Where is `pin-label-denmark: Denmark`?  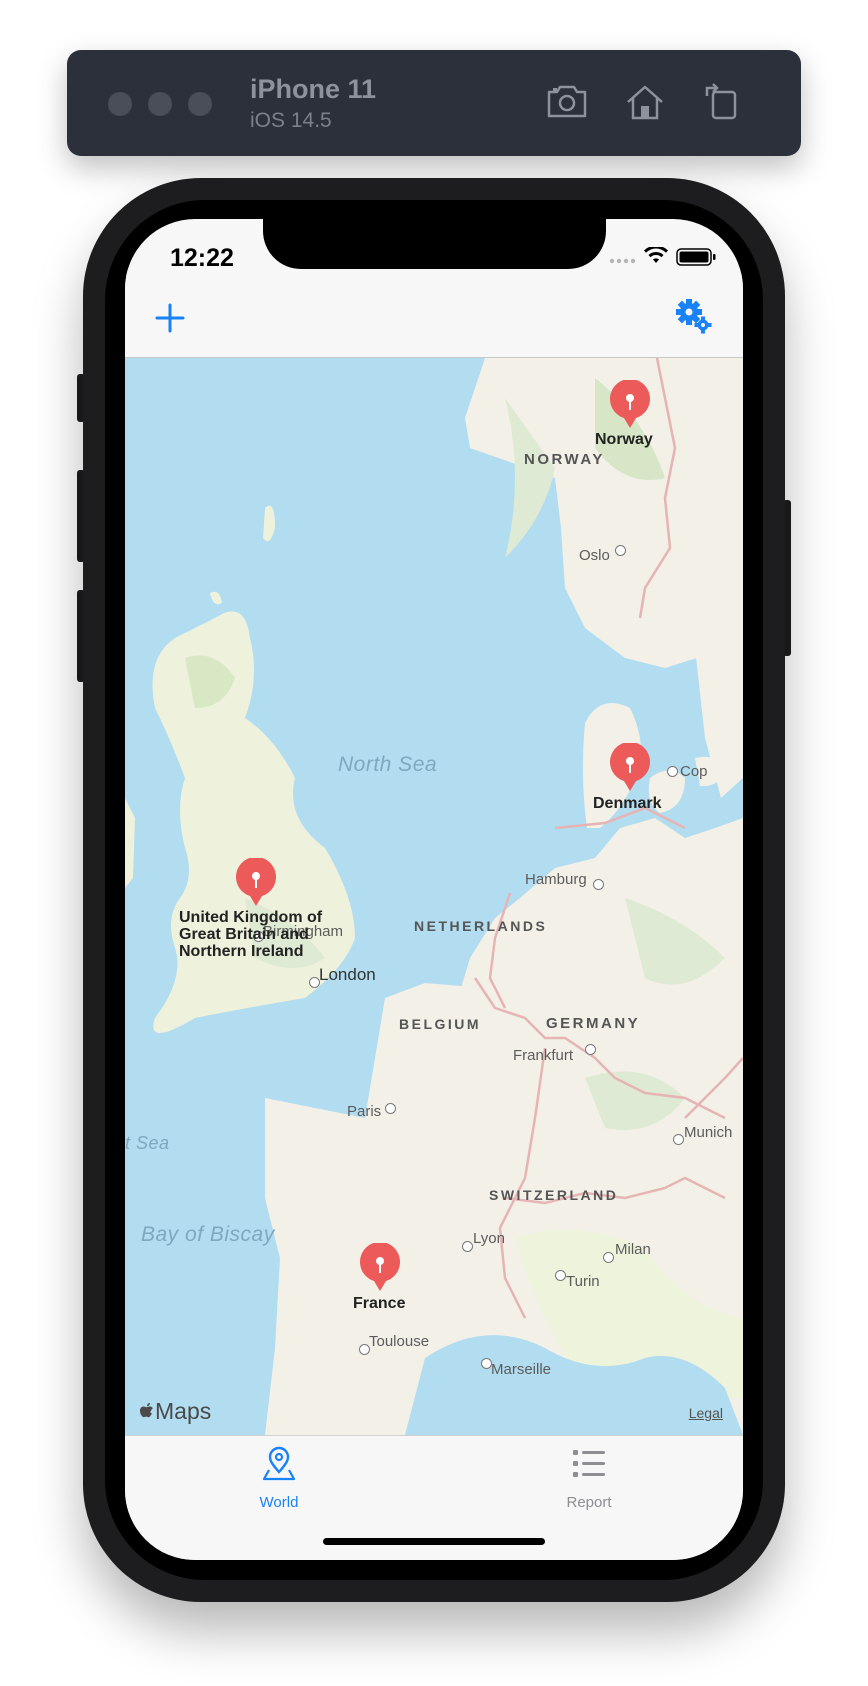
pin-label-denmark: Denmark is located at coordinates (627, 803).